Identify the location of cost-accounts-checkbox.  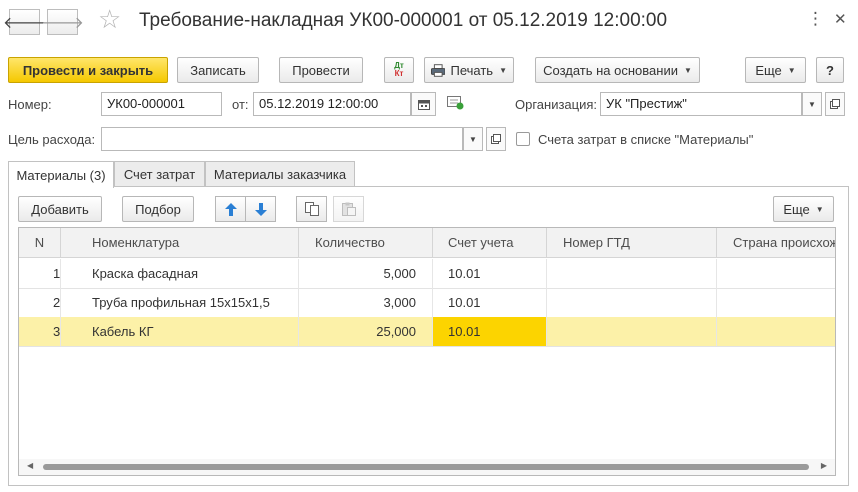
(523, 139).